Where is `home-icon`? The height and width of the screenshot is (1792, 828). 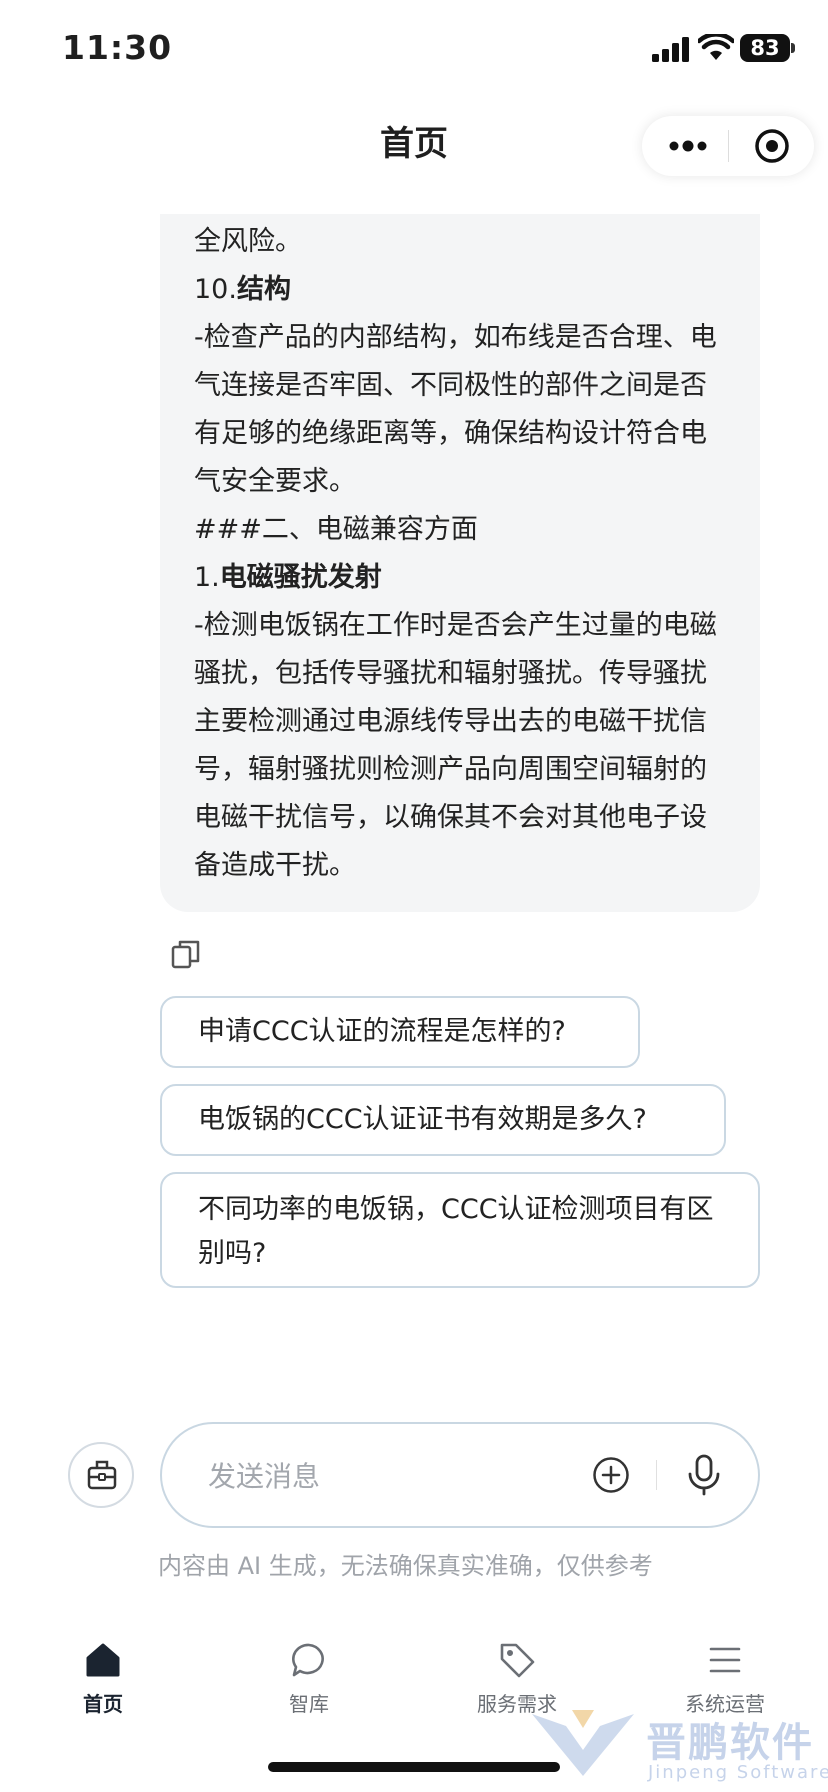
home-icon is located at coordinates (103, 1660).